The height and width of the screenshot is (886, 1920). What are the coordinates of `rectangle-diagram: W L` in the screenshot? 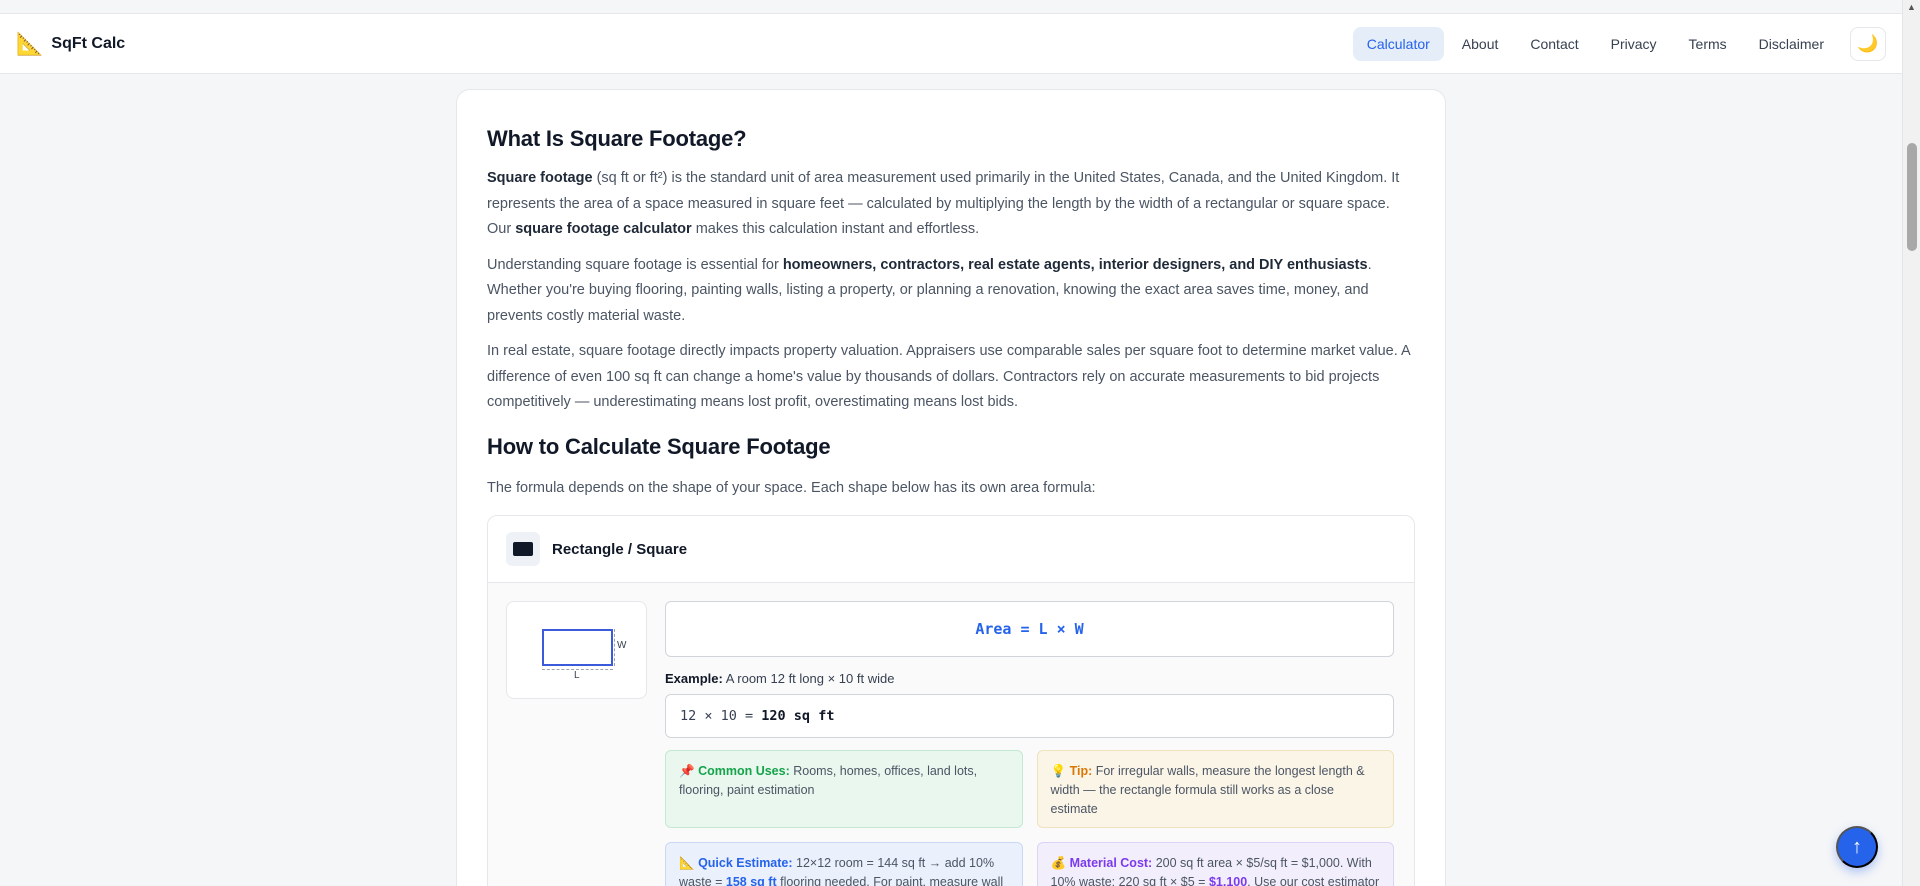 It's located at (576, 650).